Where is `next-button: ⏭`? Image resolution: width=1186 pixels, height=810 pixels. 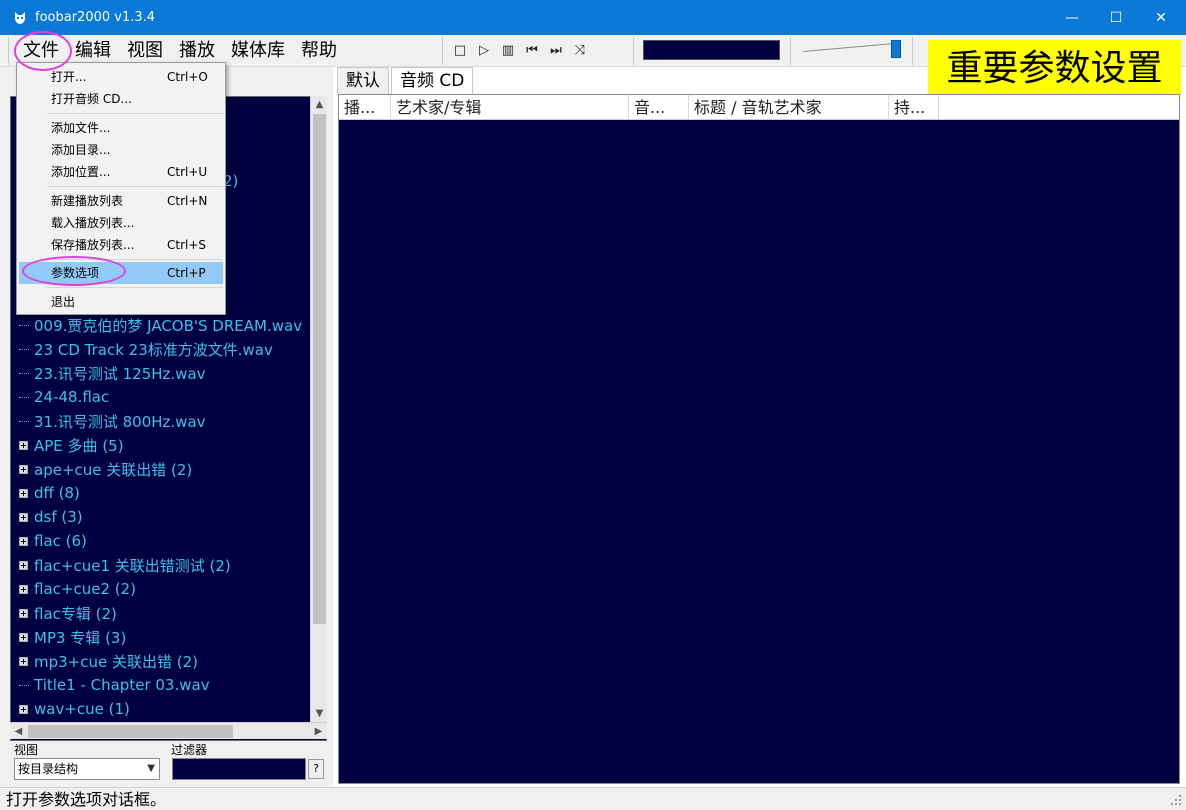
next-button: ⏭ is located at coordinates (556, 50).